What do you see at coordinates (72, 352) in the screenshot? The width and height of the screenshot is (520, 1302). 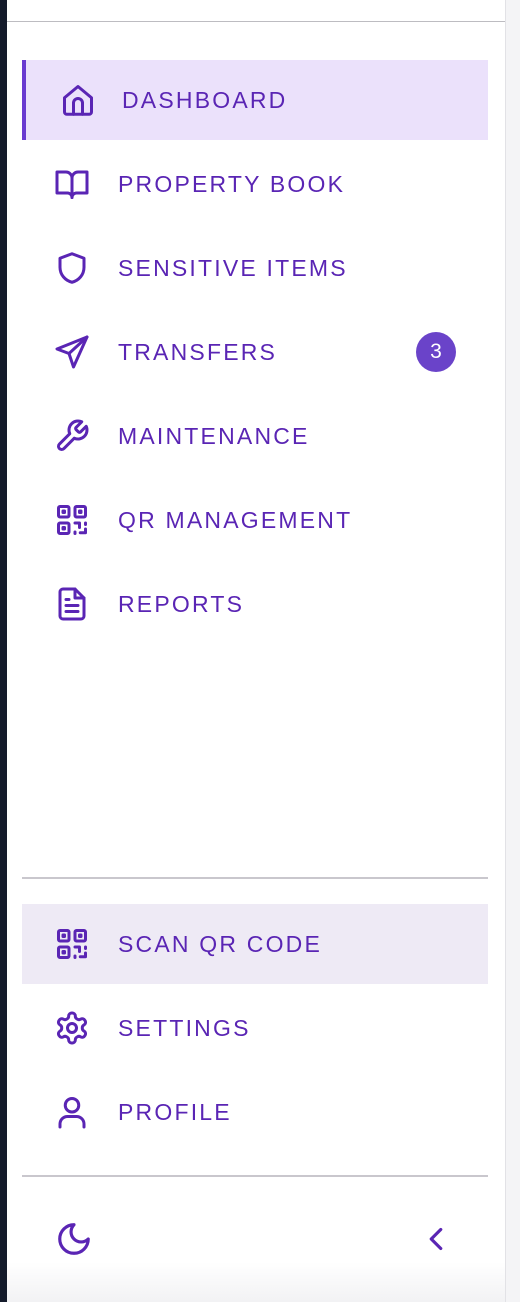 I see `send-icon` at bounding box center [72, 352].